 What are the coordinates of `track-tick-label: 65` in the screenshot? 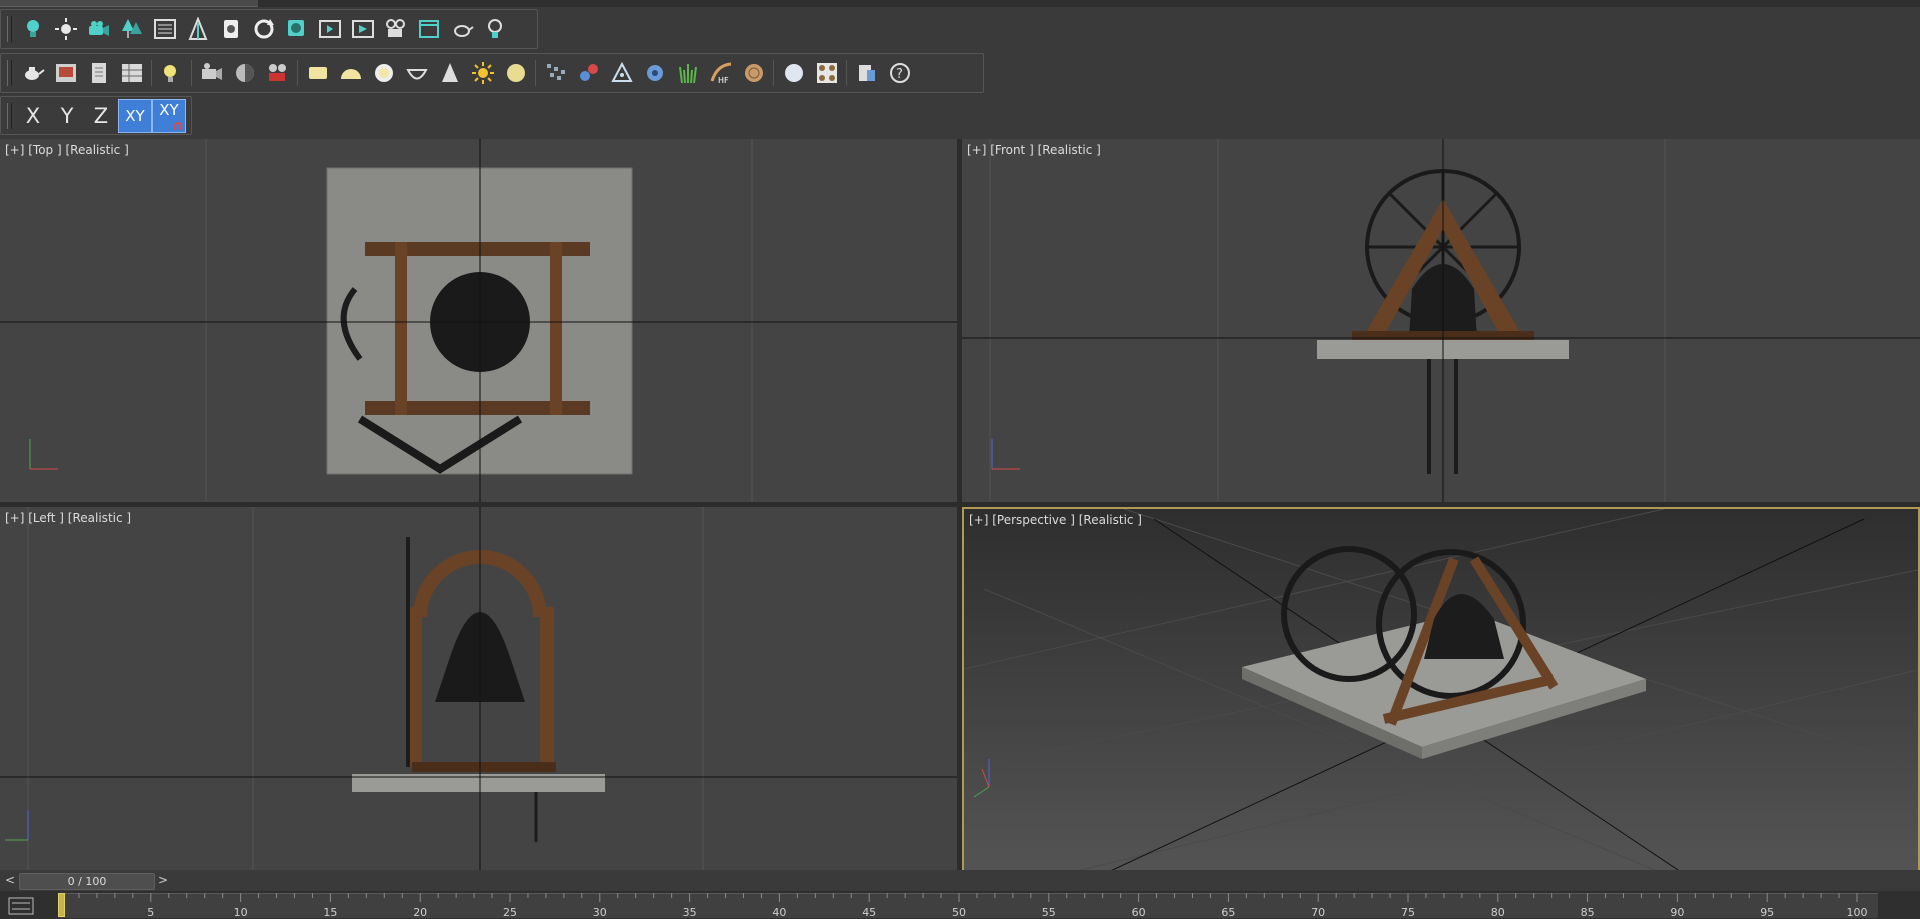 It's located at (1228, 912).